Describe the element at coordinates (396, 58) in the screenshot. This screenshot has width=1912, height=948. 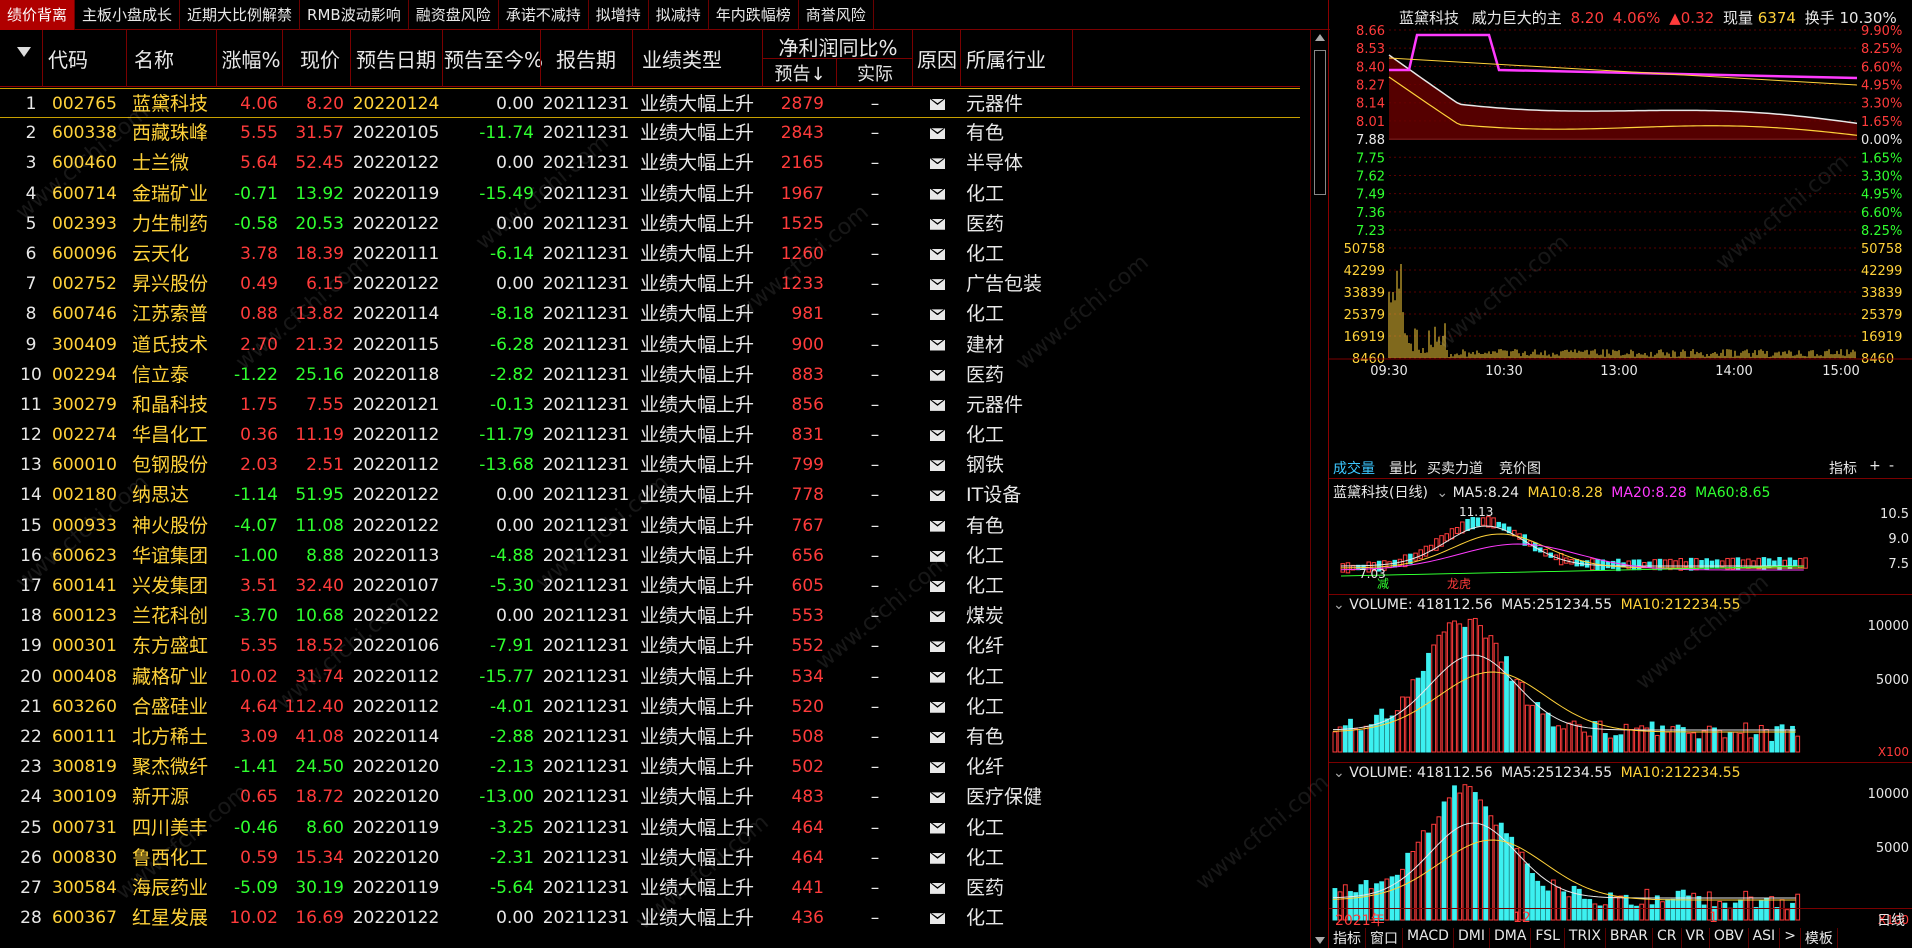
I see `col-date: 预告日期` at that location.